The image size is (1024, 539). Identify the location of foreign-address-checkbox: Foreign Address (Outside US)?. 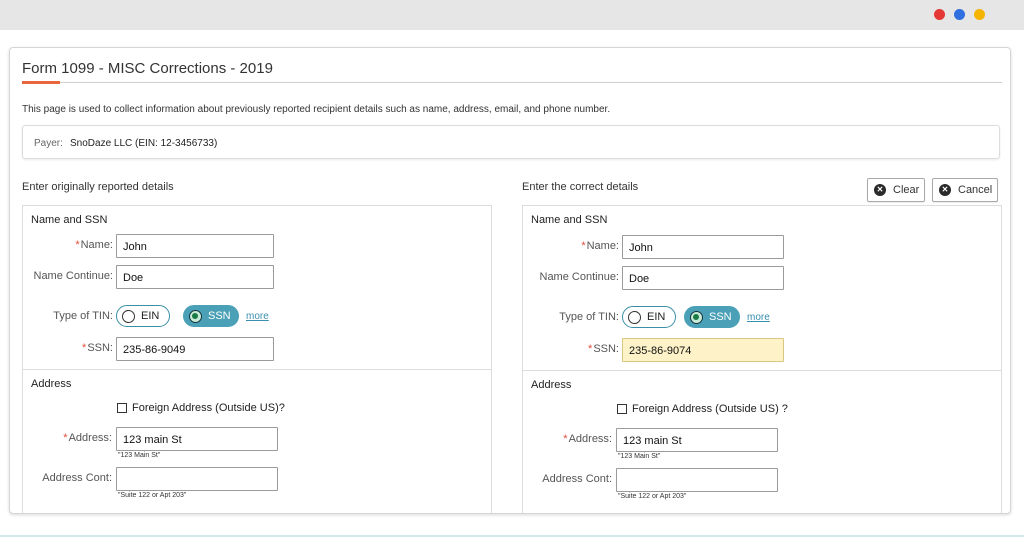
(201, 408).